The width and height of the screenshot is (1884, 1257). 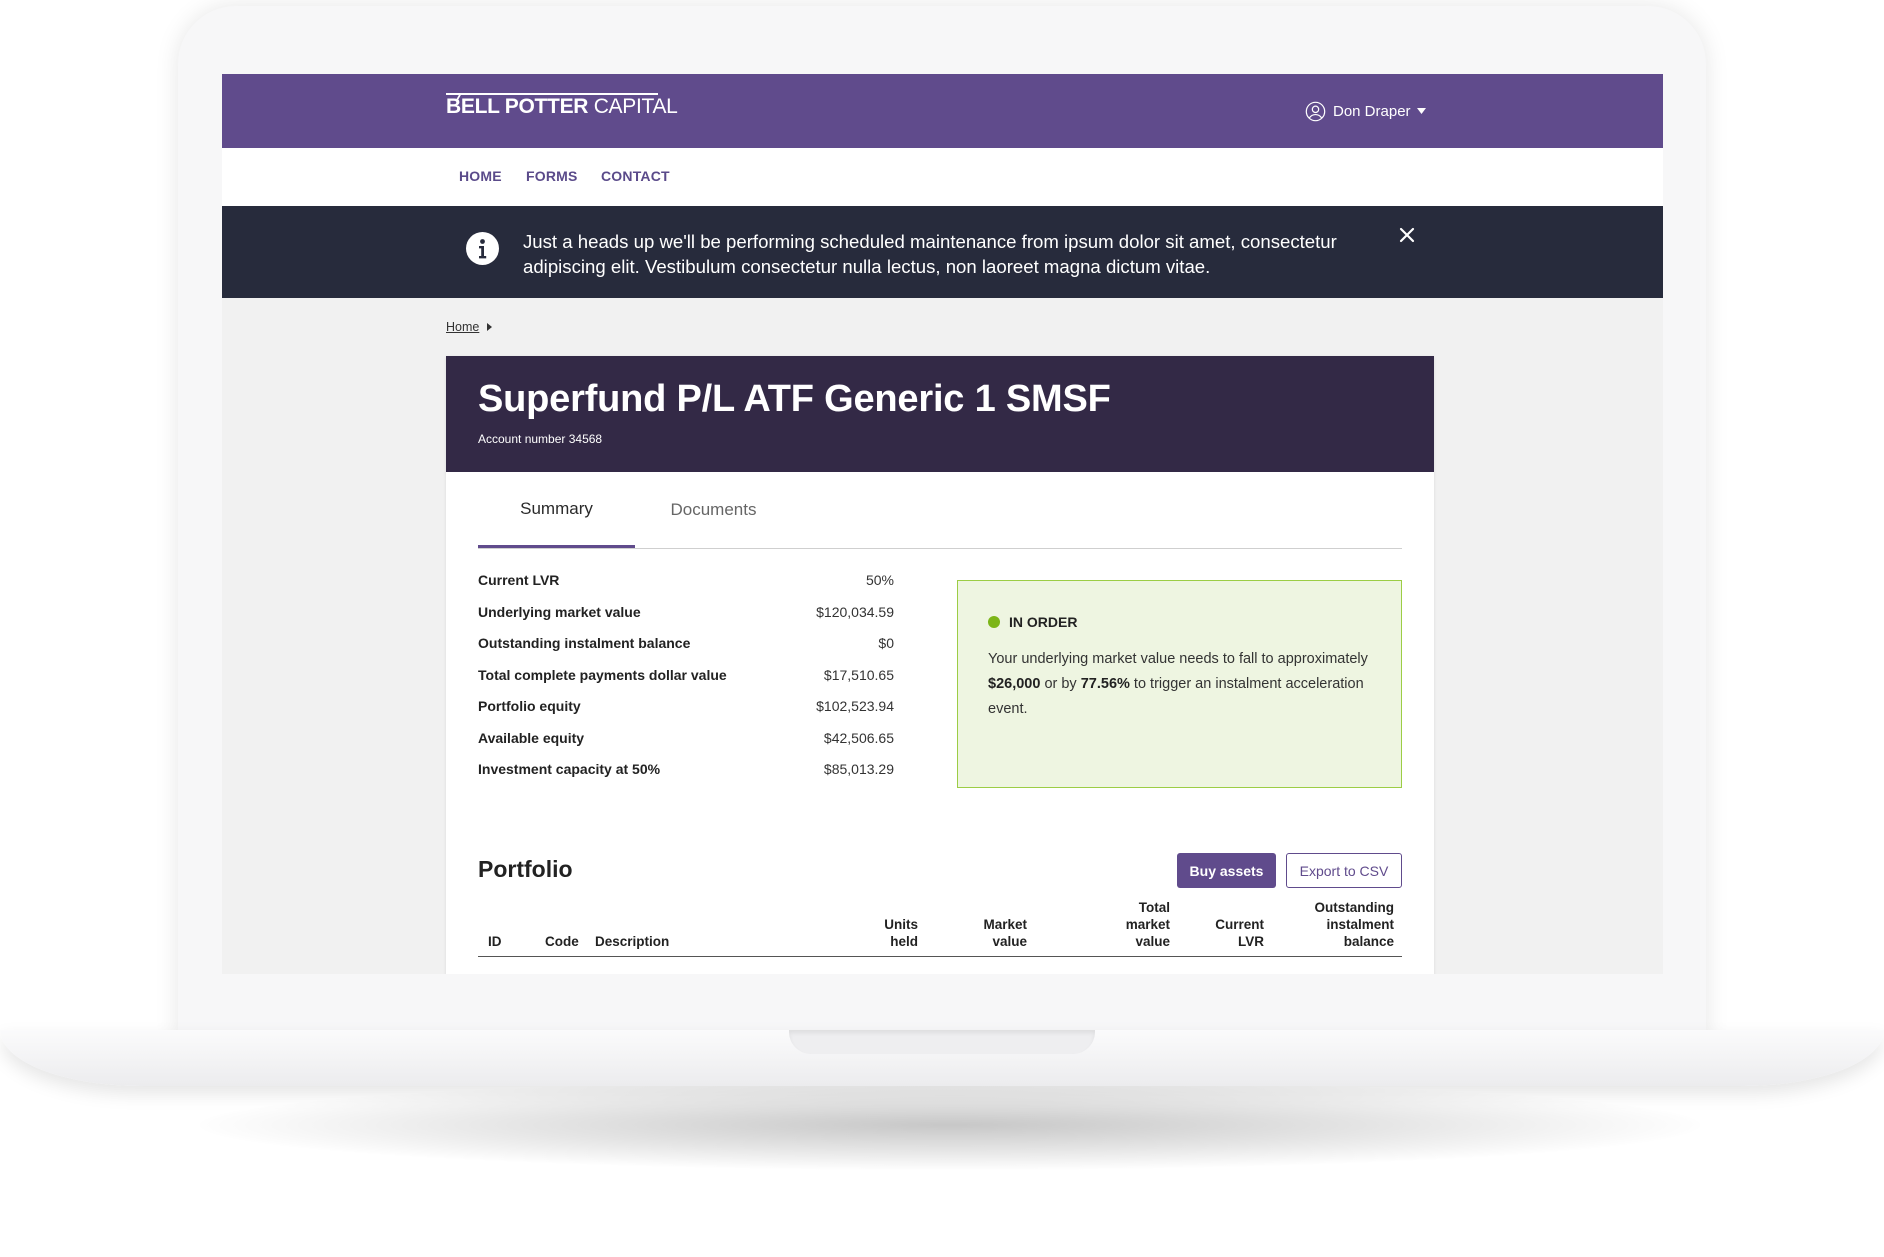 What do you see at coordinates (1239, 933) in the screenshot?
I see `column-header-current-lvr: Current LVR` at bounding box center [1239, 933].